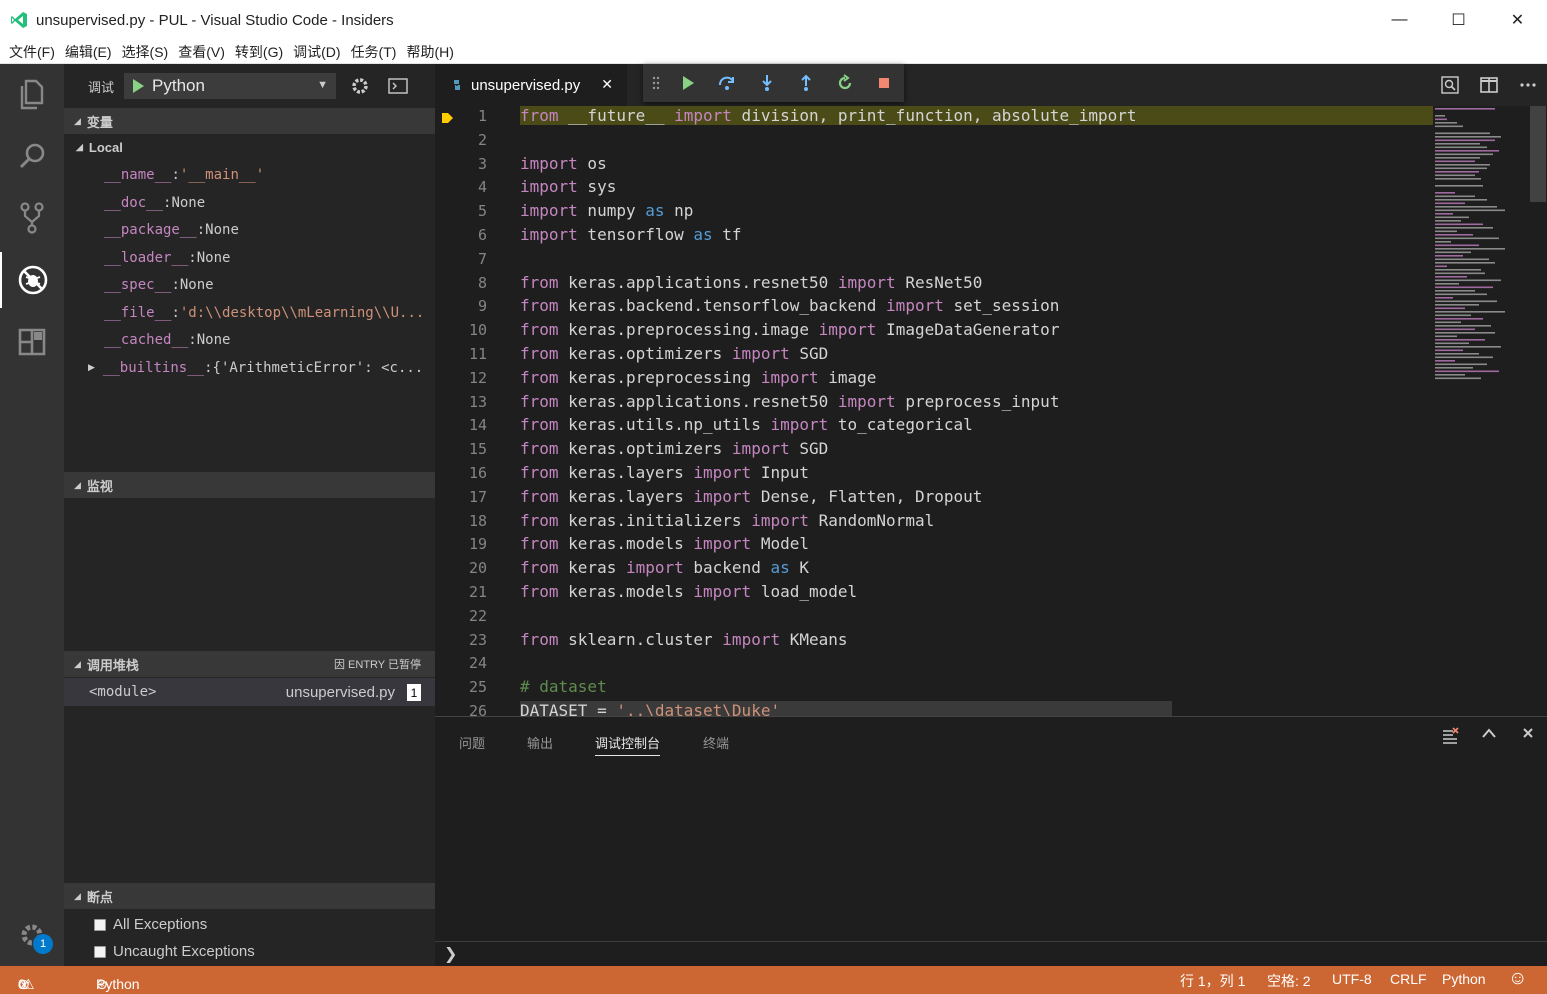 The width and height of the screenshot is (1547, 994). Describe the element at coordinates (1527, 736) in the screenshot. I see `close-panel-button` at that location.